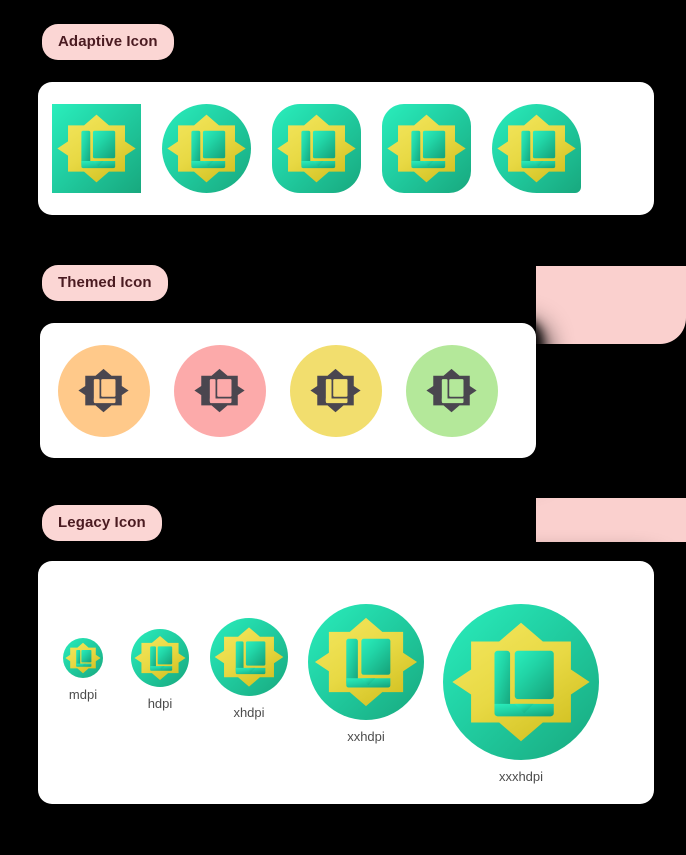 This screenshot has height=855, width=686. I want to click on legacy-icon-mdpi, so click(83, 658).